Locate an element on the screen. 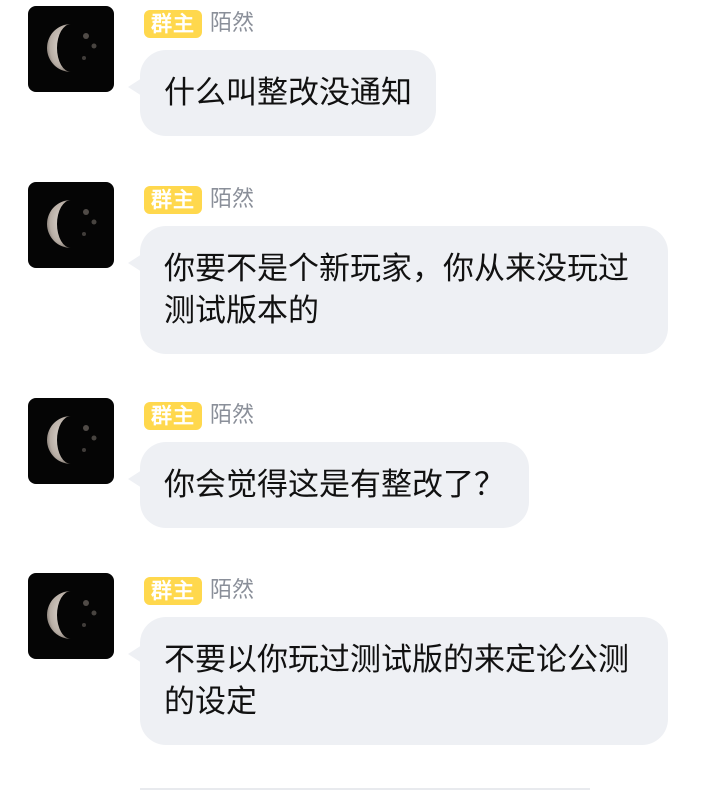 The width and height of the screenshot is (720, 792). message-text: 什么叫整改没通知 is located at coordinates (288, 93).